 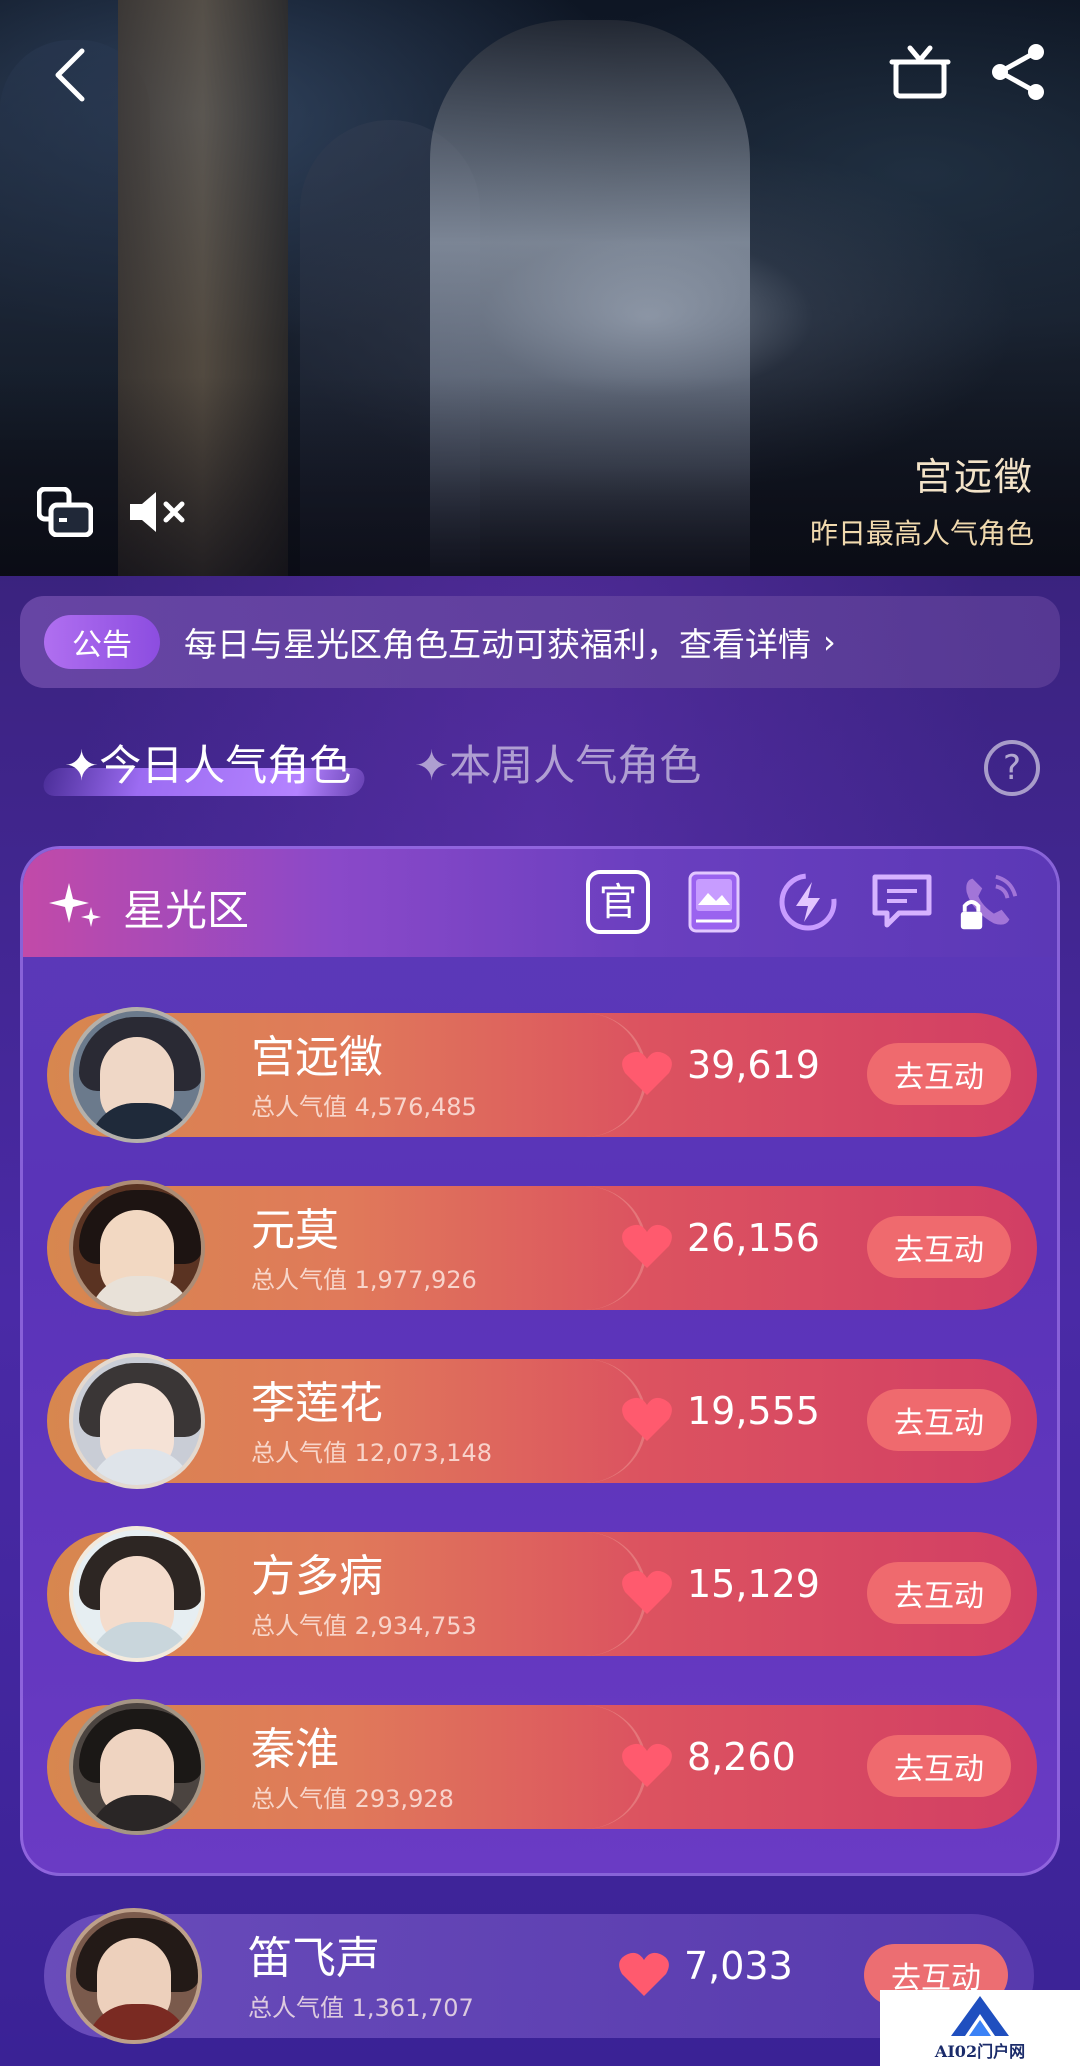 What do you see at coordinates (540, 903) in the screenshot?
I see `star-zone-header: 星光区 官` at bounding box center [540, 903].